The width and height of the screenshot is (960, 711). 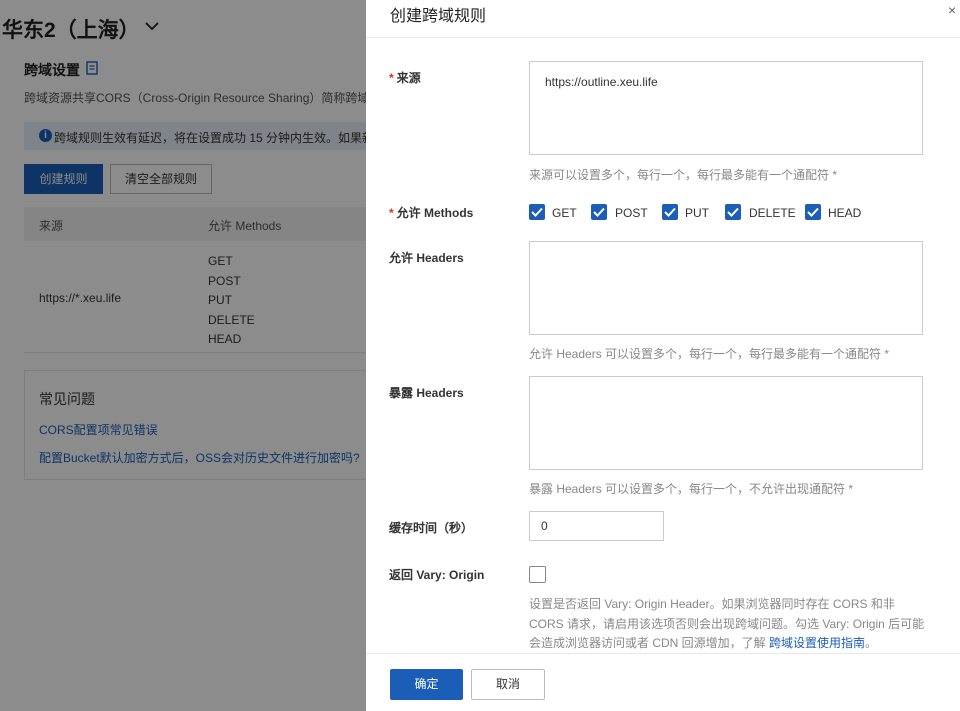 I want to click on origin-textarea: https://outline.xeu.life, so click(x=726, y=108).